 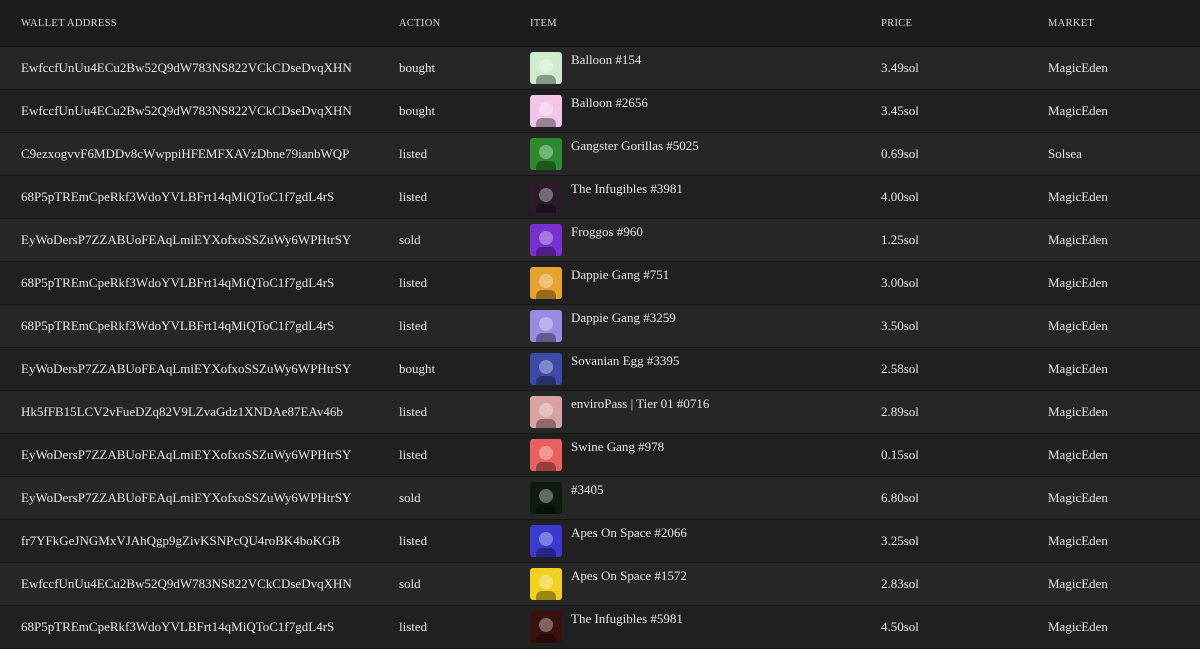 I want to click on item-name: Dappie Gang #3259, so click(x=623, y=318).